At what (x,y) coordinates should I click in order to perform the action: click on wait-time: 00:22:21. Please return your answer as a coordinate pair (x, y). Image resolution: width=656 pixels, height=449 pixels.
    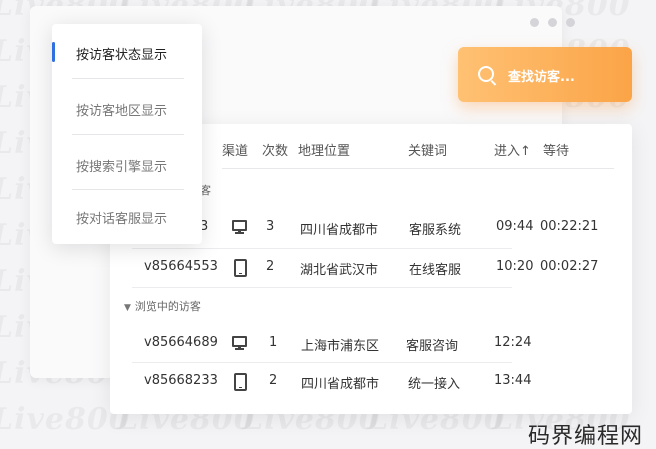
    Looking at the image, I should click on (569, 226).